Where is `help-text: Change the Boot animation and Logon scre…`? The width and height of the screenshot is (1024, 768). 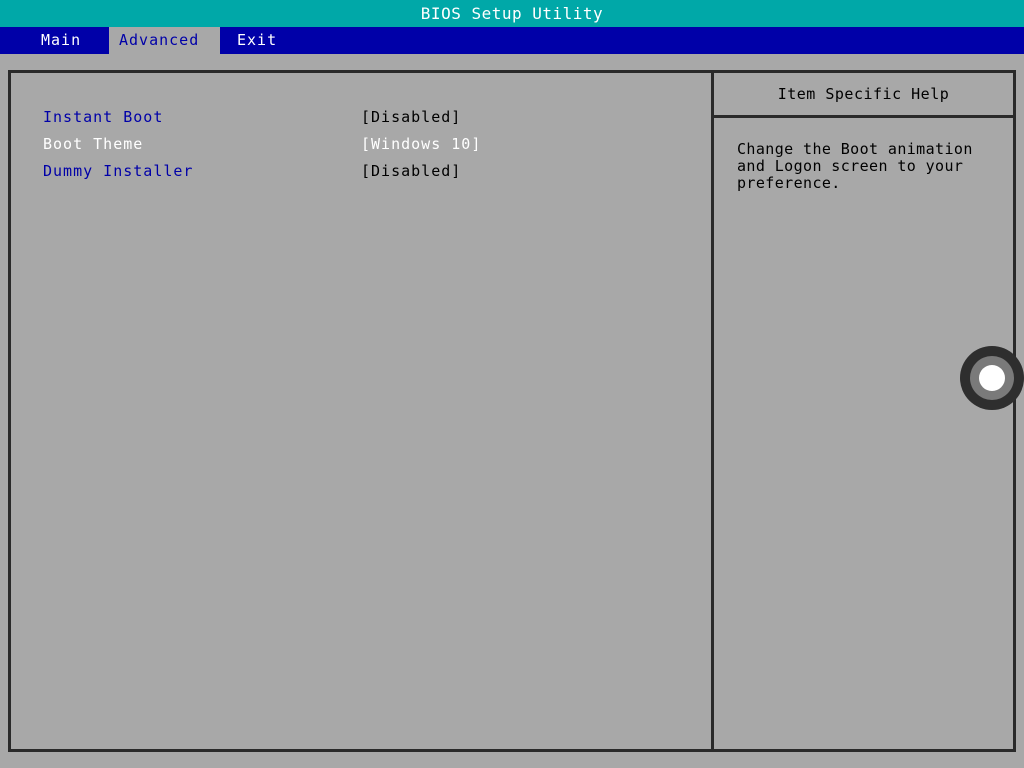 help-text: Change the Boot animation and Logon scre… is located at coordinates (855, 166).